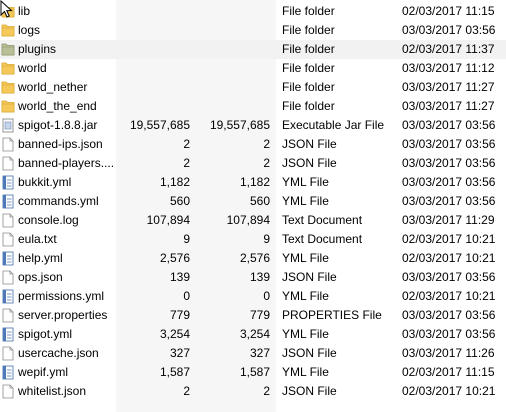 The image size is (506, 412). I want to click on file-size: 0, so click(186, 296).